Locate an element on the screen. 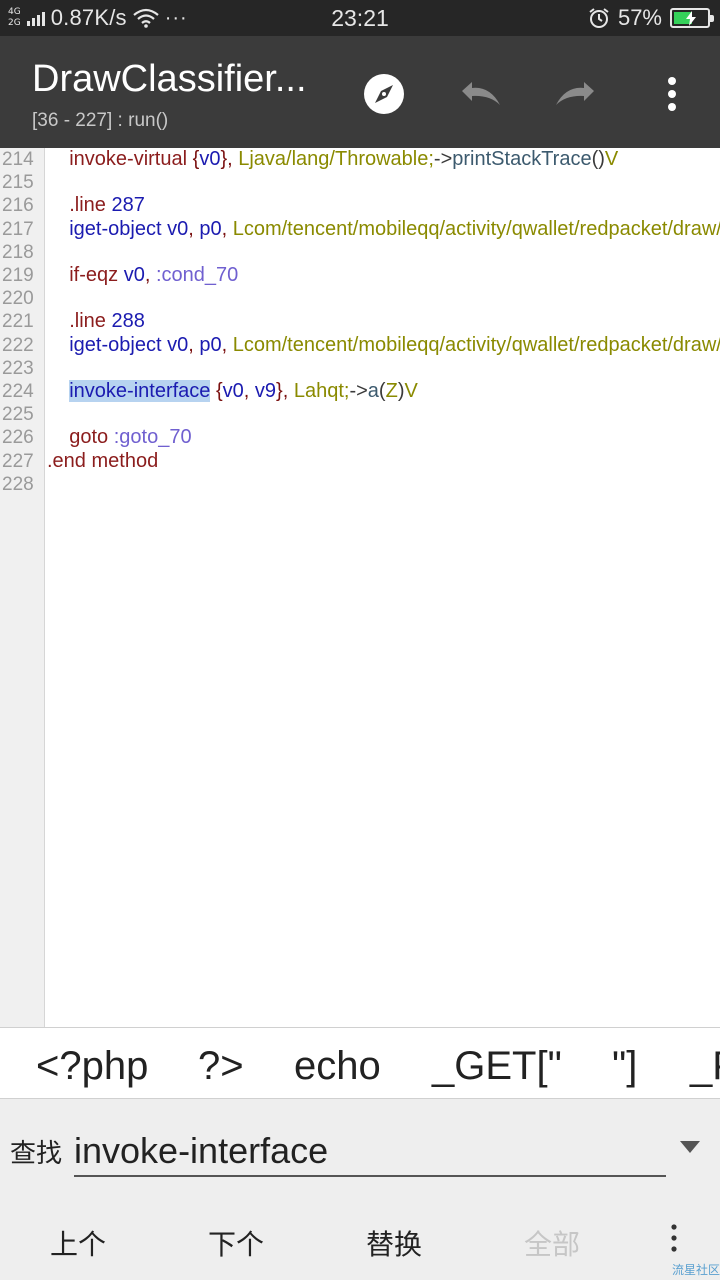 The image size is (720, 1280). code-token: invoke-virtual is located at coordinates (128, 159).